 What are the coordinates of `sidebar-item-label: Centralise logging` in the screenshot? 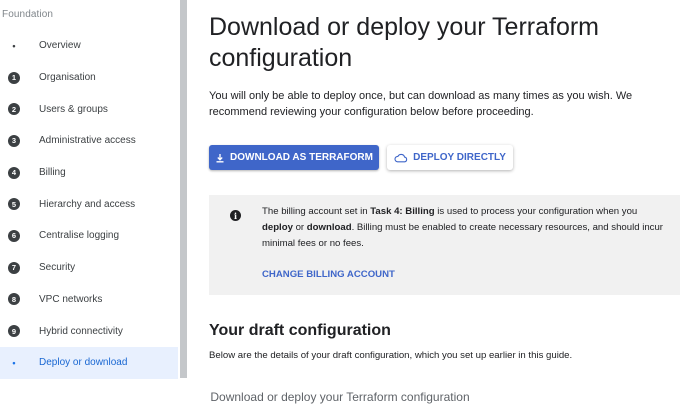 It's located at (79, 236).